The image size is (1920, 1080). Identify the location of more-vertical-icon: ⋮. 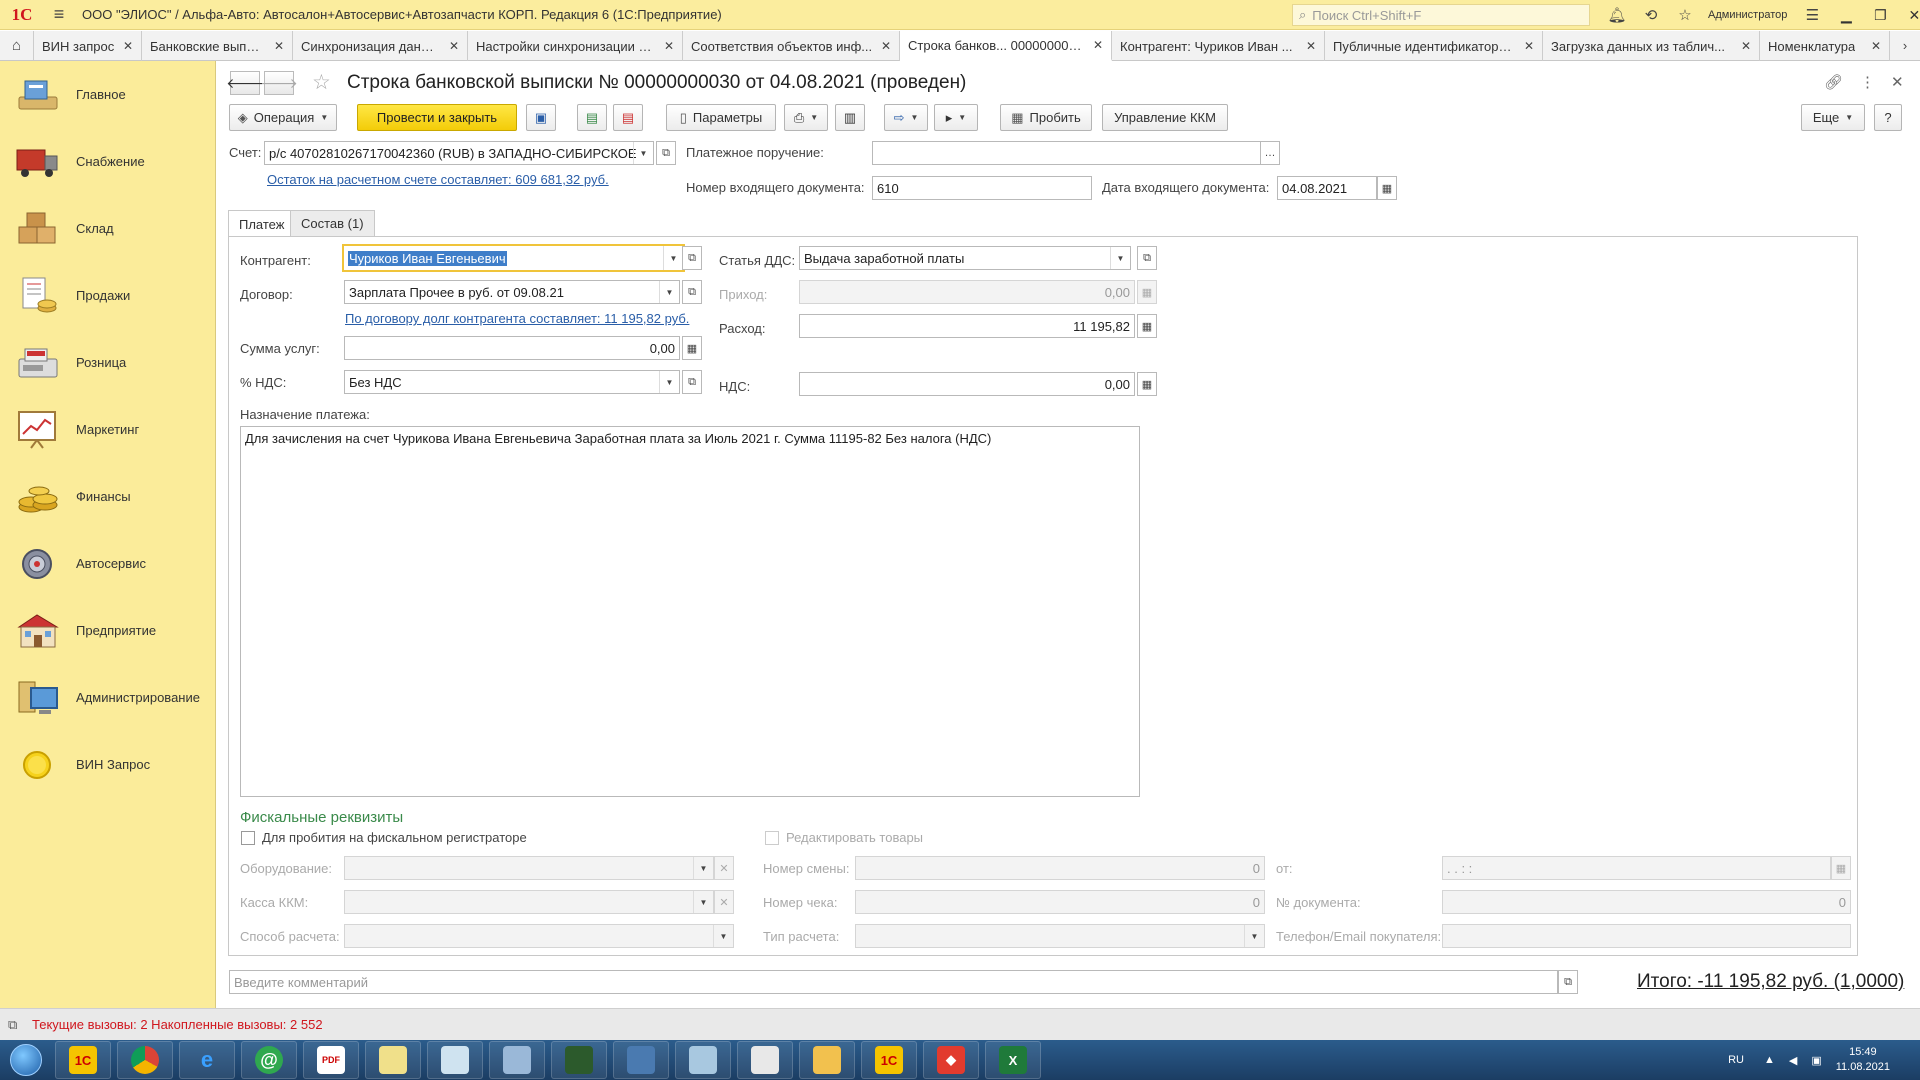
(1867, 82).